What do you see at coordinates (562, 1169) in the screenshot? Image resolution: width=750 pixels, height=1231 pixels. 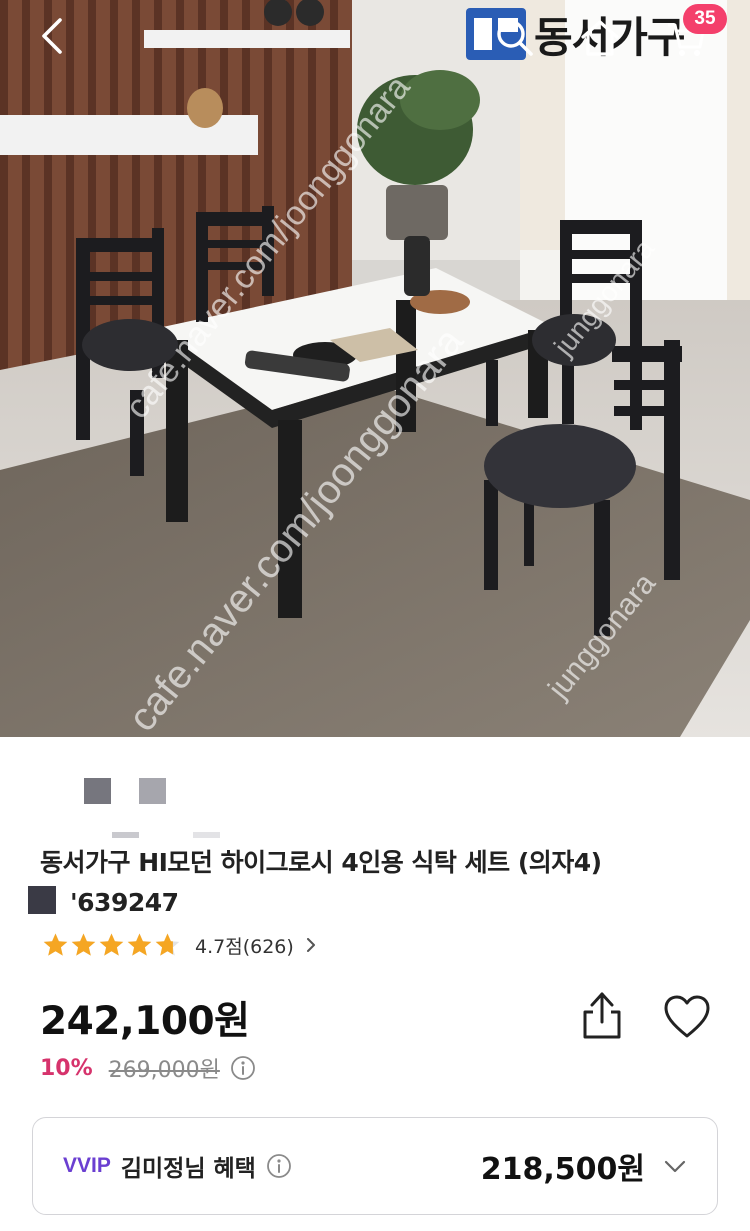 I see `vvip-price: 218,500원` at bounding box center [562, 1169].